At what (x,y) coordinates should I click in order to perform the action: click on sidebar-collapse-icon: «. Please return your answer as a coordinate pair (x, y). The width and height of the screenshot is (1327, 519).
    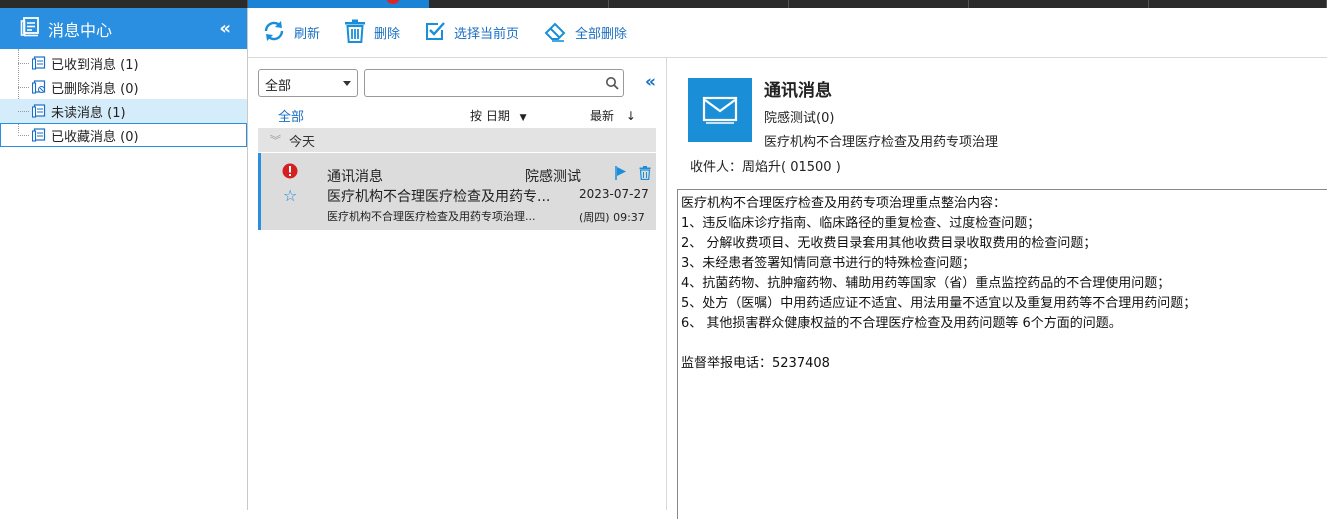
    Looking at the image, I should click on (225, 28).